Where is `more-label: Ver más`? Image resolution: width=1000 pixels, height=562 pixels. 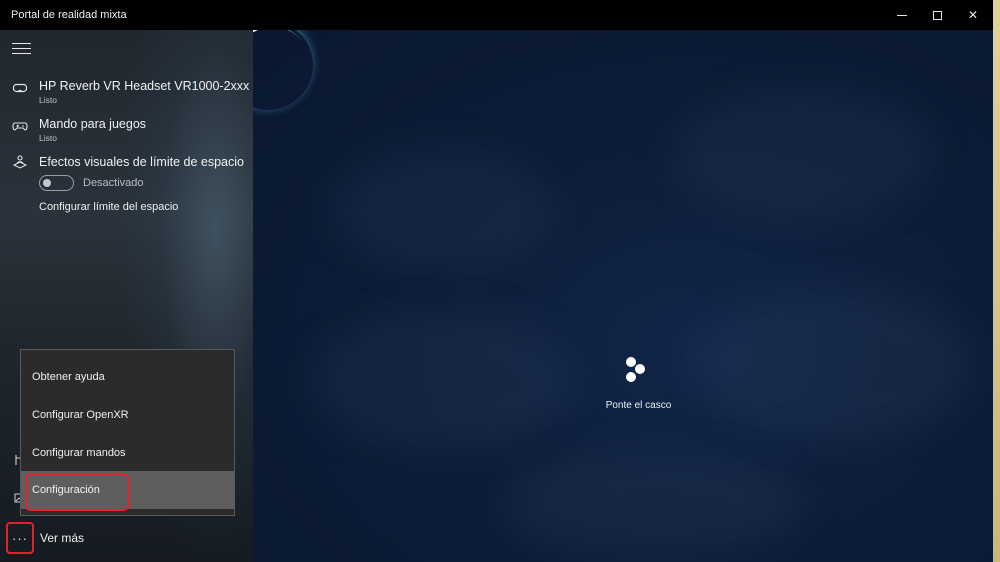 more-label: Ver más is located at coordinates (62, 538).